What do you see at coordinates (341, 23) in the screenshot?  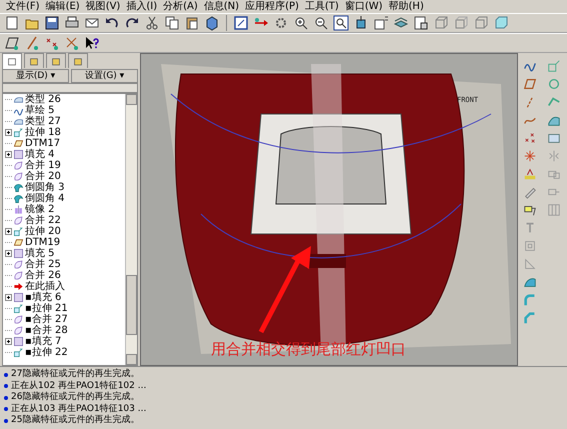 I see `zoom-fit-icon` at bounding box center [341, 23].